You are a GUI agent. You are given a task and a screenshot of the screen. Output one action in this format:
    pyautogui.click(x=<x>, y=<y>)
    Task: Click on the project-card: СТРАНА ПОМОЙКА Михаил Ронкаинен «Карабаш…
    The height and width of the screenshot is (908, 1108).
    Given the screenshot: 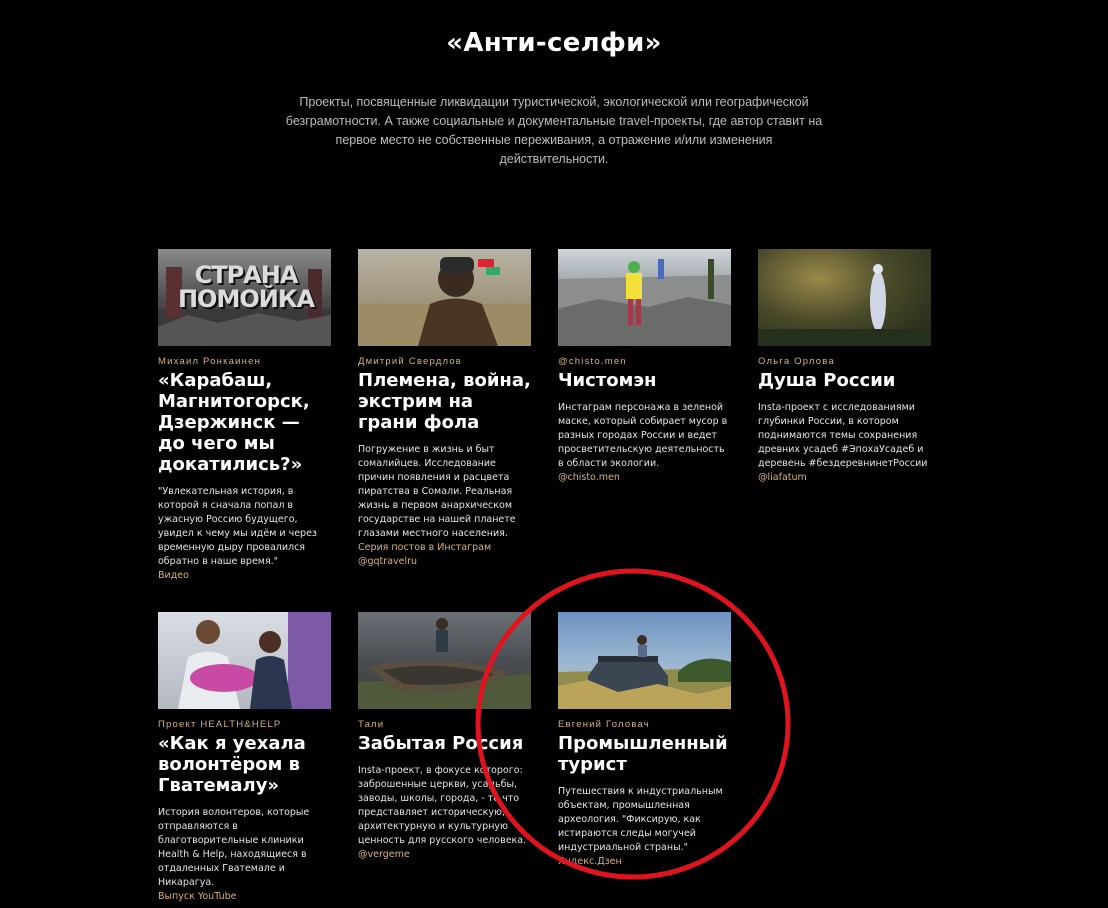 What is the action you would take?
    pyautogui.click(x=245, y=416)
    